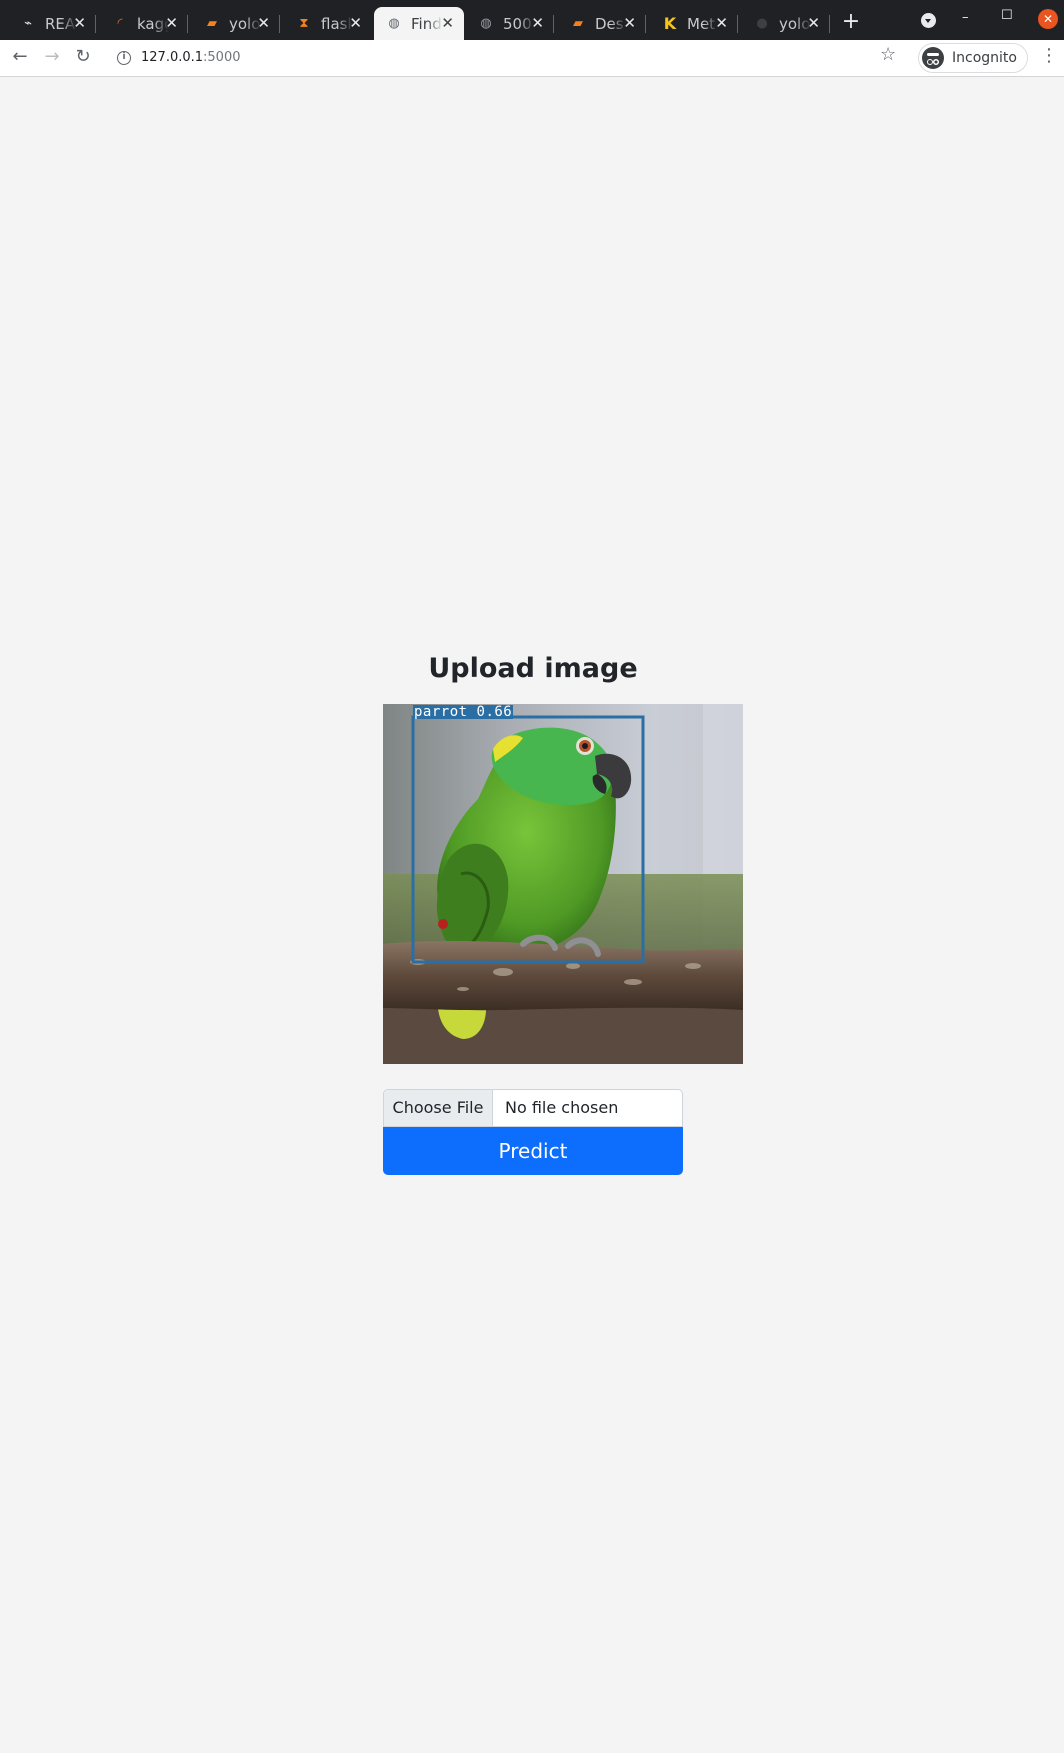  Describe the element at coordinates (933, 58) in the screenshot. I see `incognito-icon` at that location.